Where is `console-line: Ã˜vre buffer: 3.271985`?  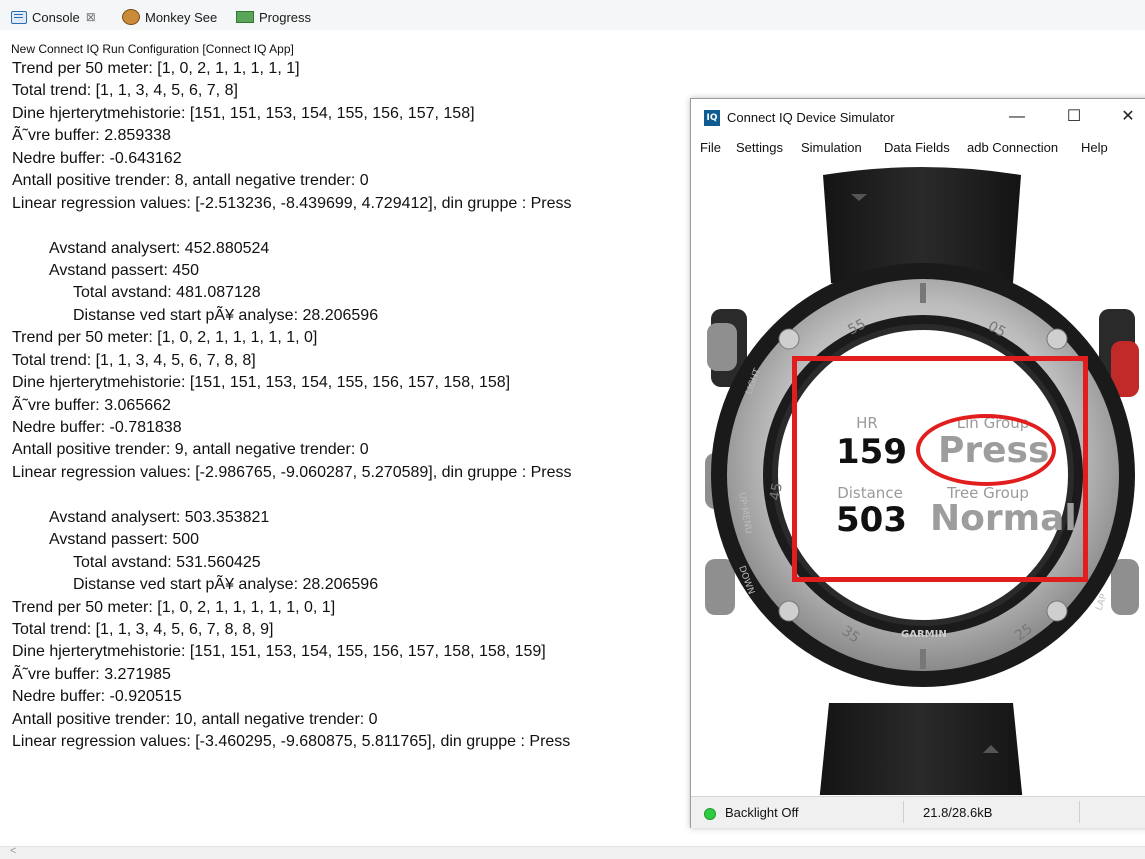 console-line: Ã˜vre buffer: 3.271985 is located at coordinates (91, 674).